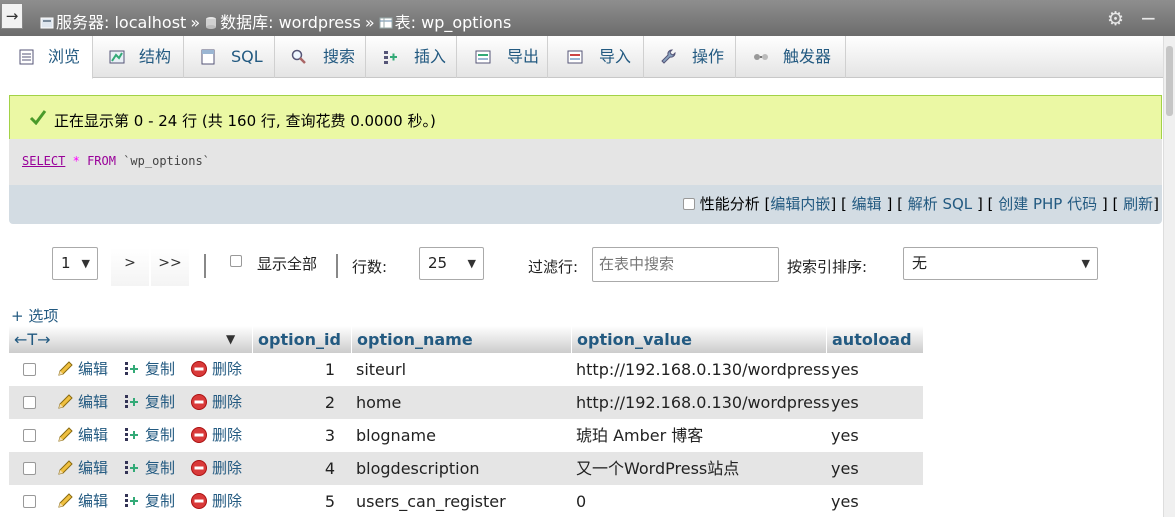 The width and height of the screenshot is (1175, 517). What do you see at coordinates (138, 57) in the screenshot?
I see `tab-structure: 结构` at bounding box center [138, 57].